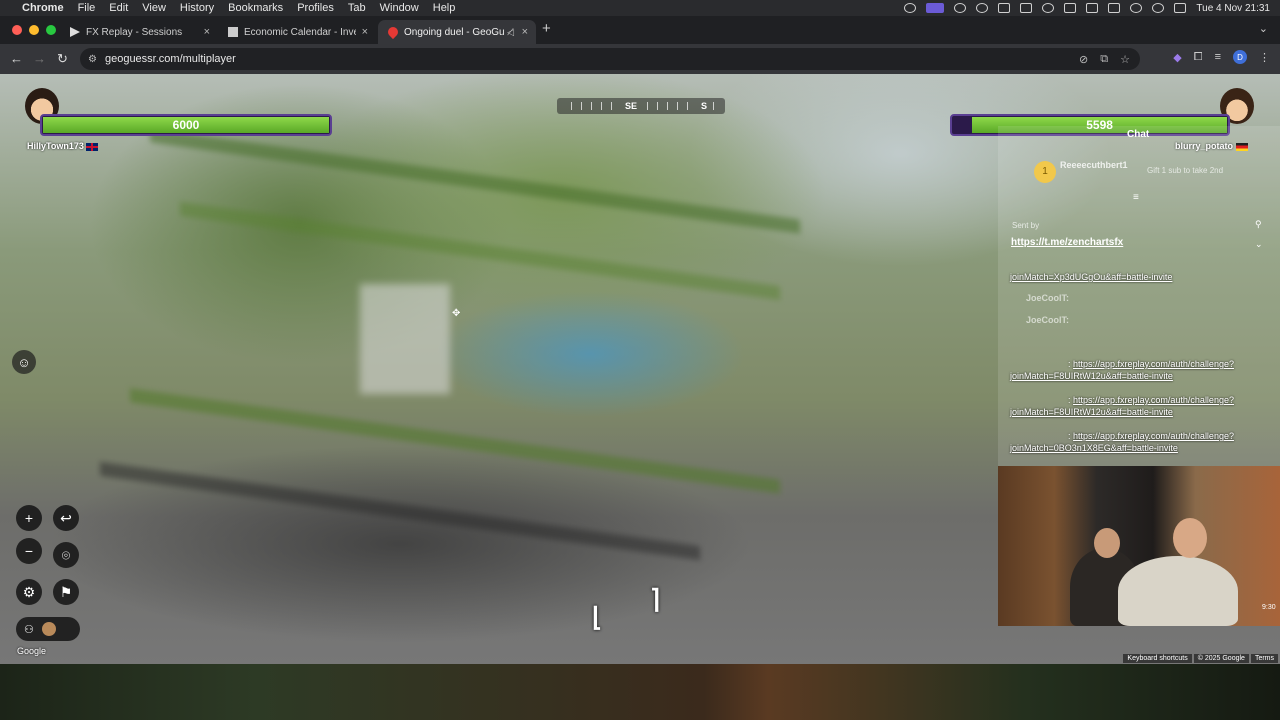  Describe the element at coordinates (1198, 57) in the screenshot. I see `extensions-puzzle-icon: ⧠` at that location.